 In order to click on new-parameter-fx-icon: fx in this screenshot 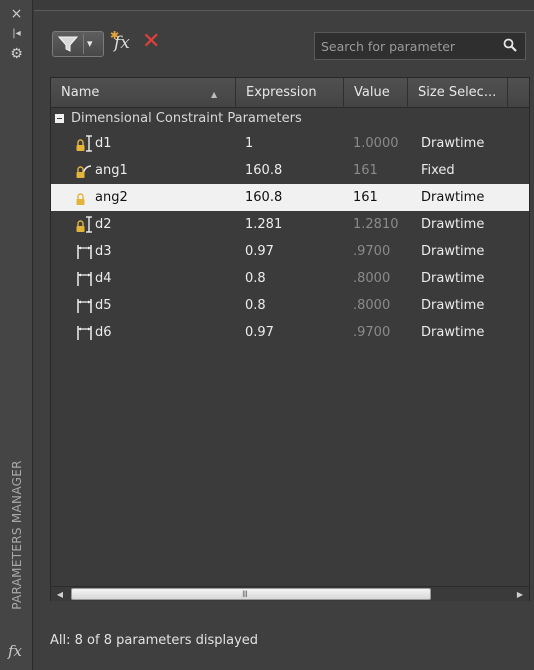, I will do `click(122, 43)`.